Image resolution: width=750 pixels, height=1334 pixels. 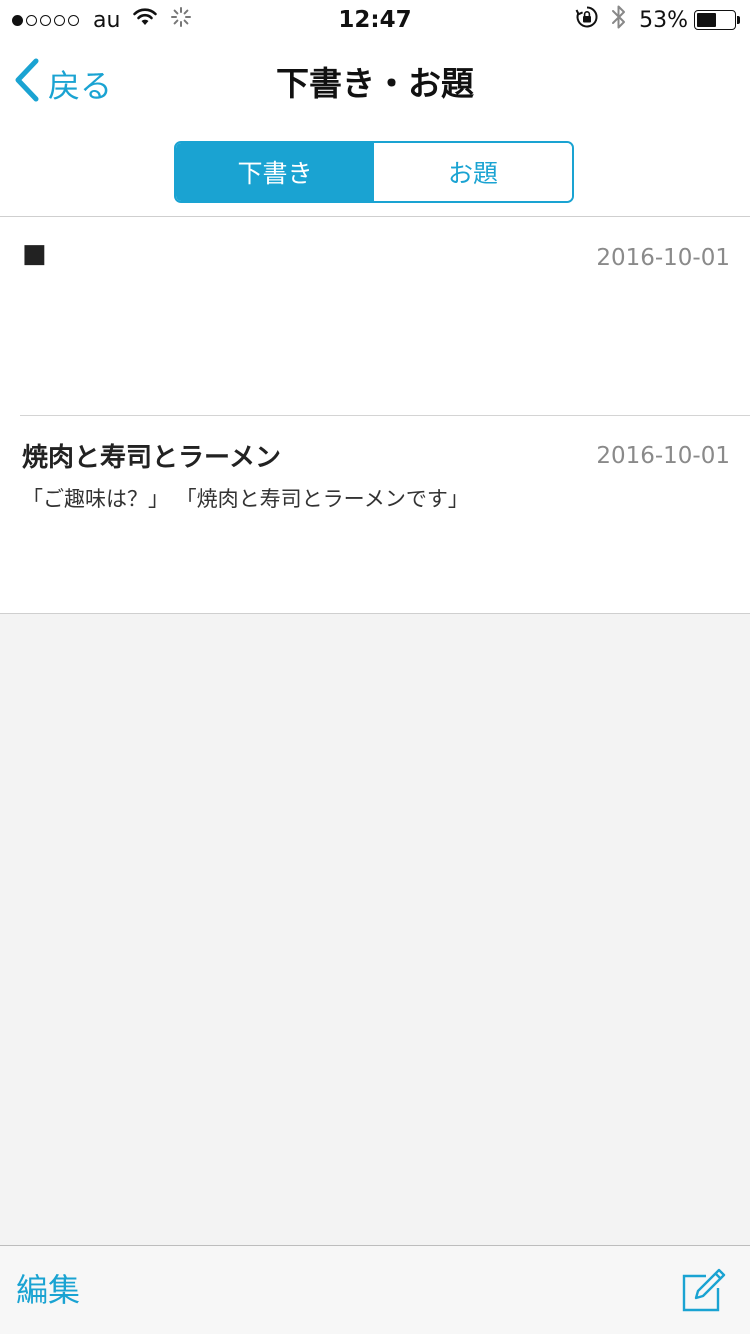 What do you see at coordinates (619, 20) in the screenshot?
I see `bluetooth-icon` at bounding box center [619, 20].